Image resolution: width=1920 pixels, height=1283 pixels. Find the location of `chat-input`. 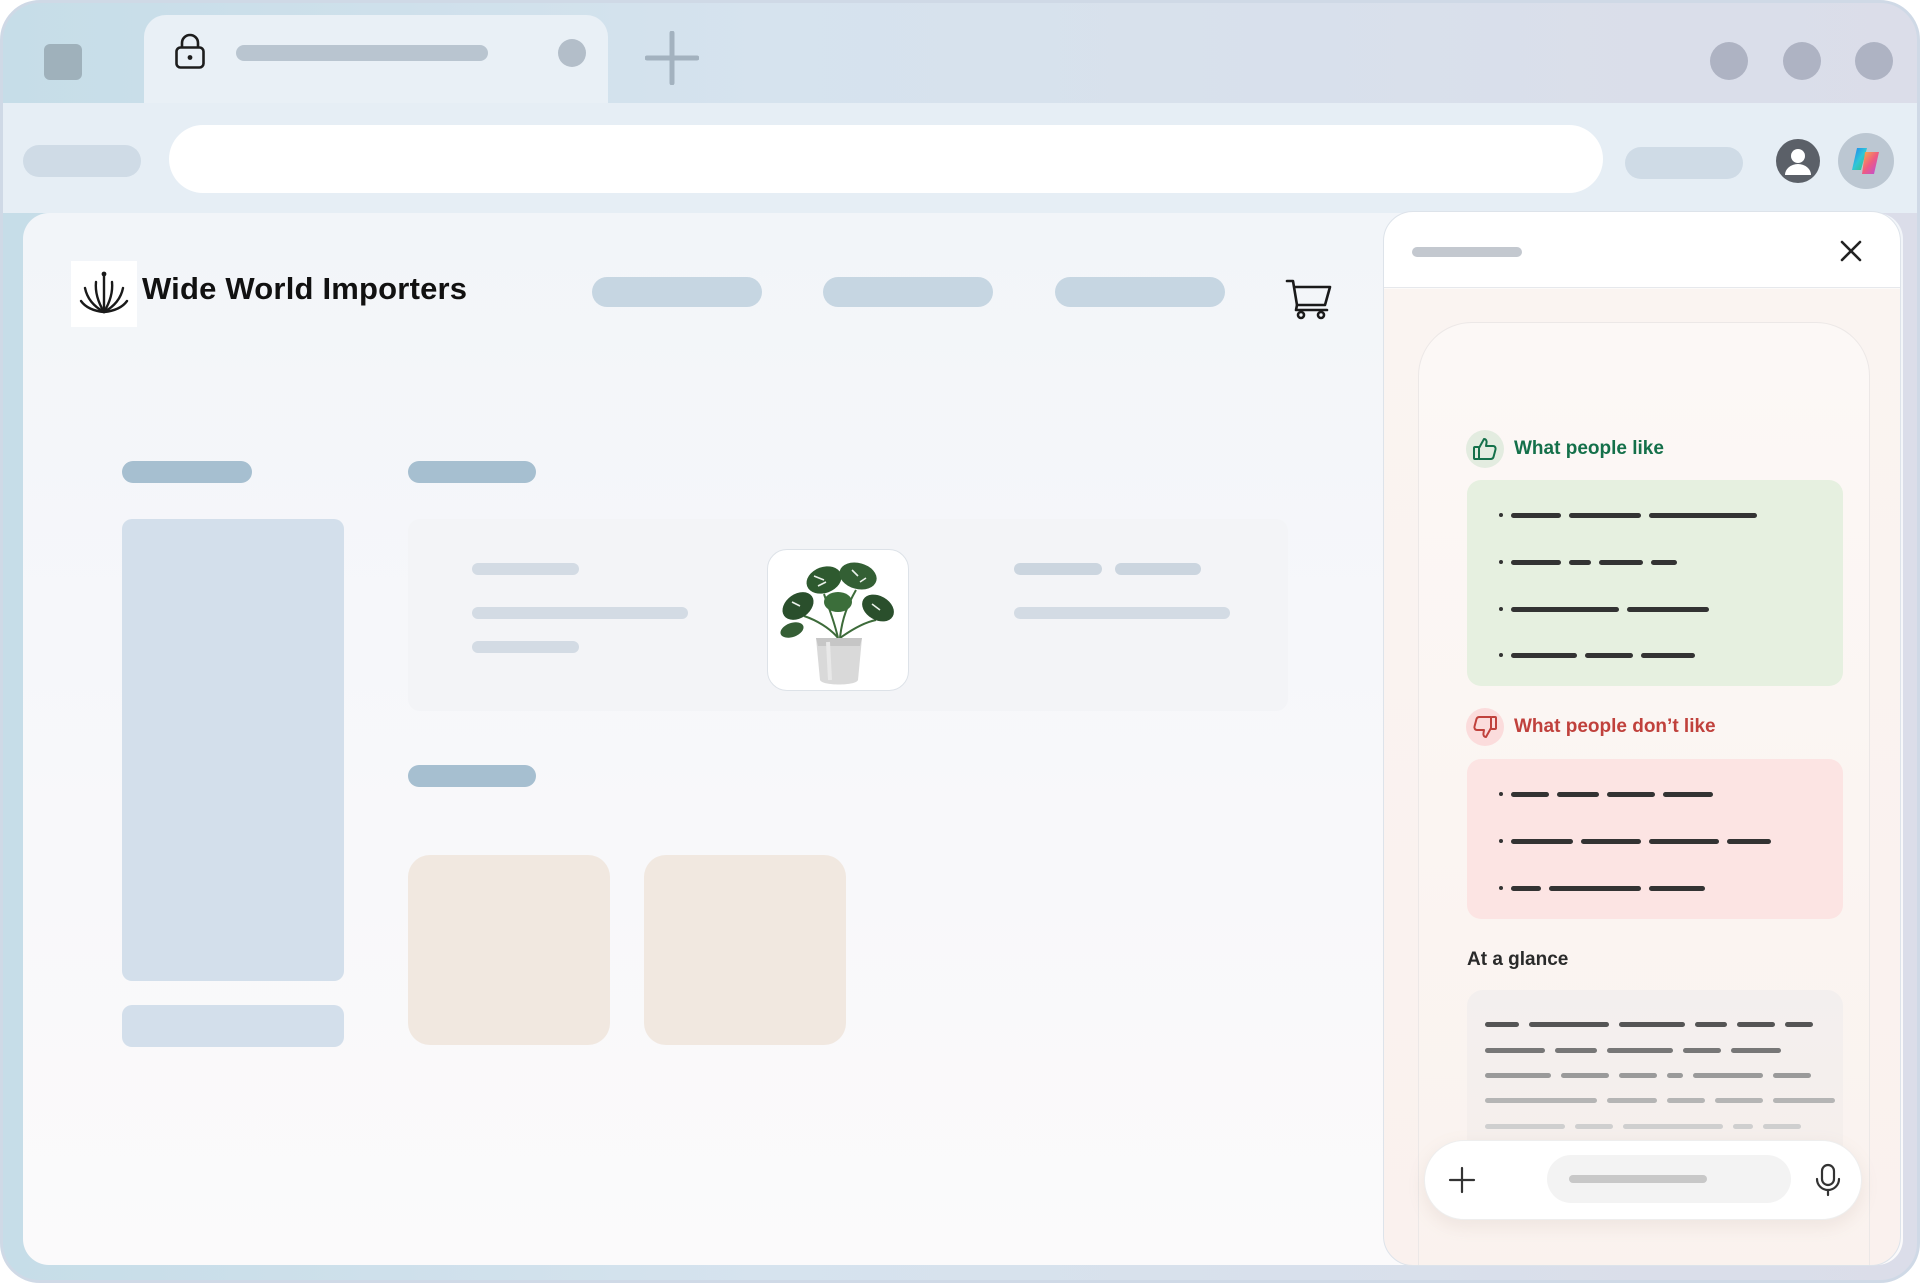

chat-input is located at coordinates (1669, 1179).